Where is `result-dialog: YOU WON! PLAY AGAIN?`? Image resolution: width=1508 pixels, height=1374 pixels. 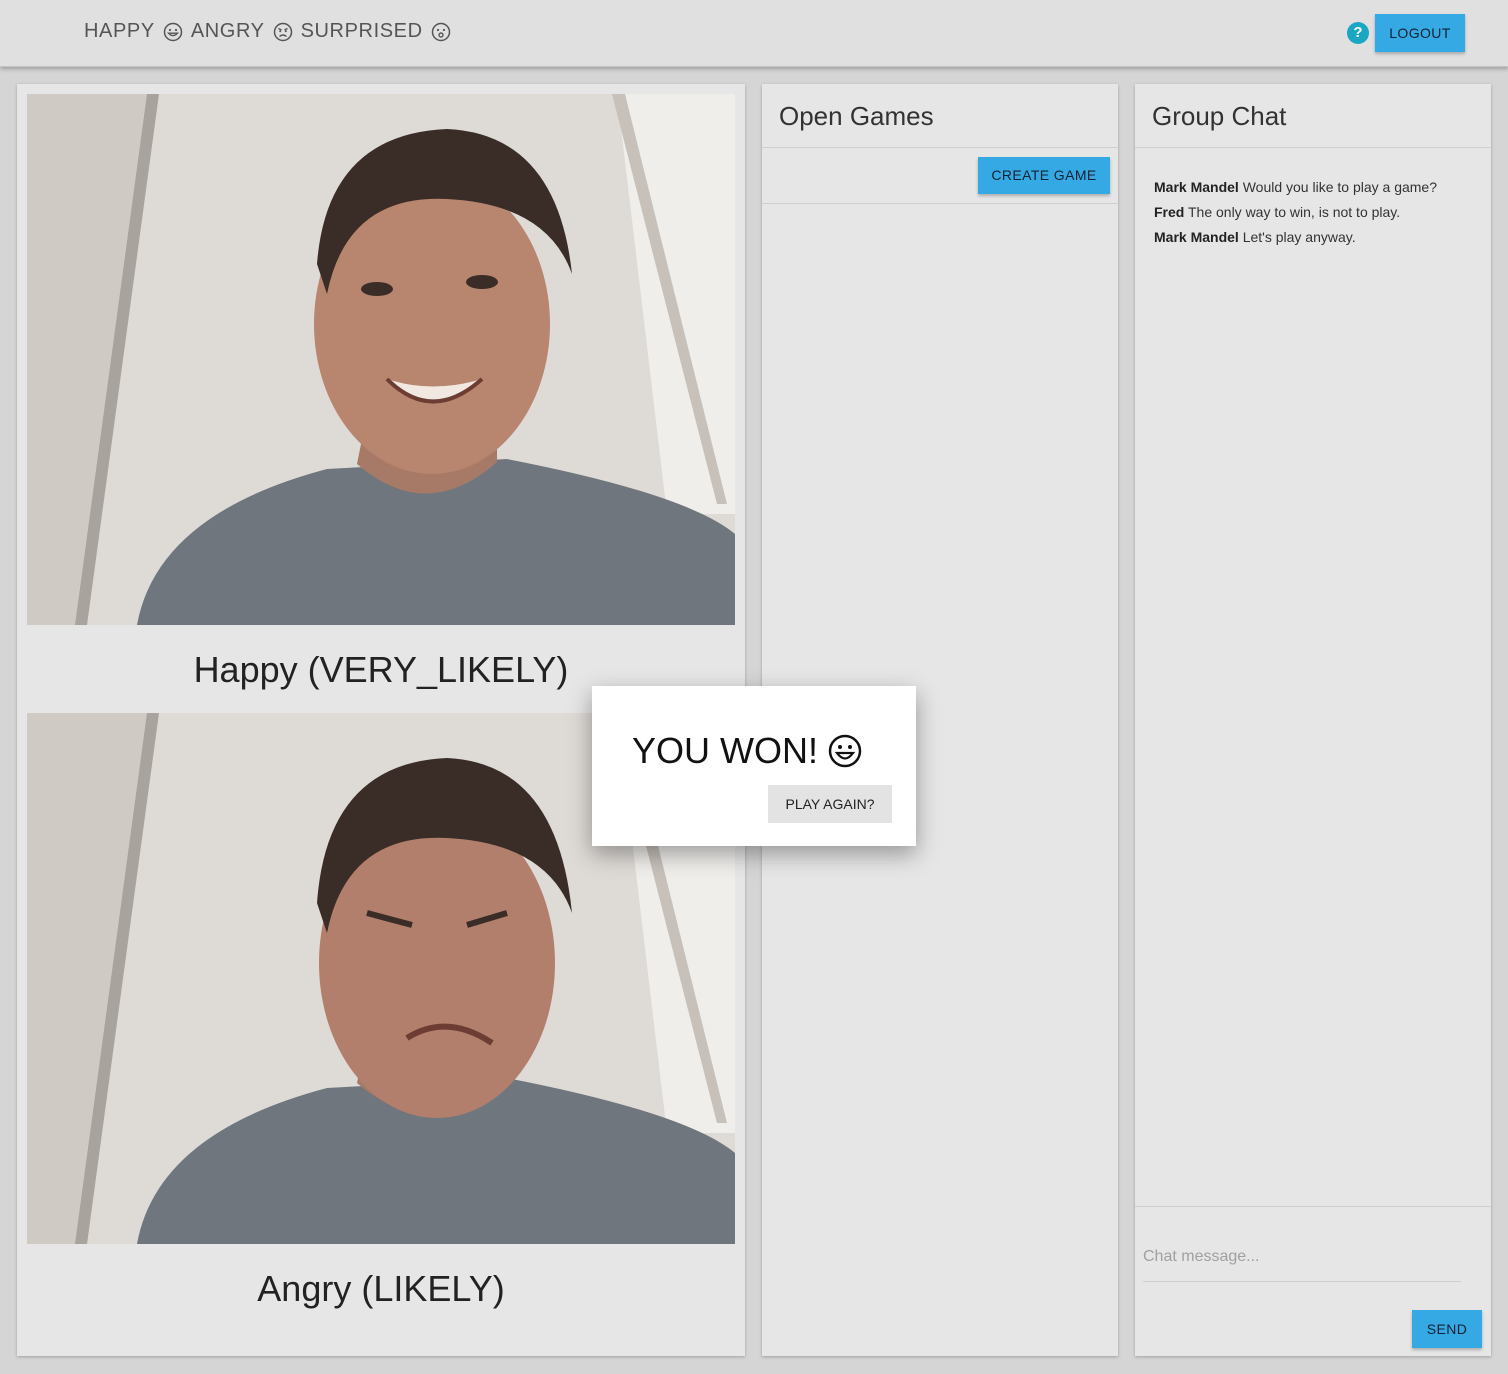
result-dialog: YOU WON! PLAY AGAIN? is located at coordinates (754, 766).